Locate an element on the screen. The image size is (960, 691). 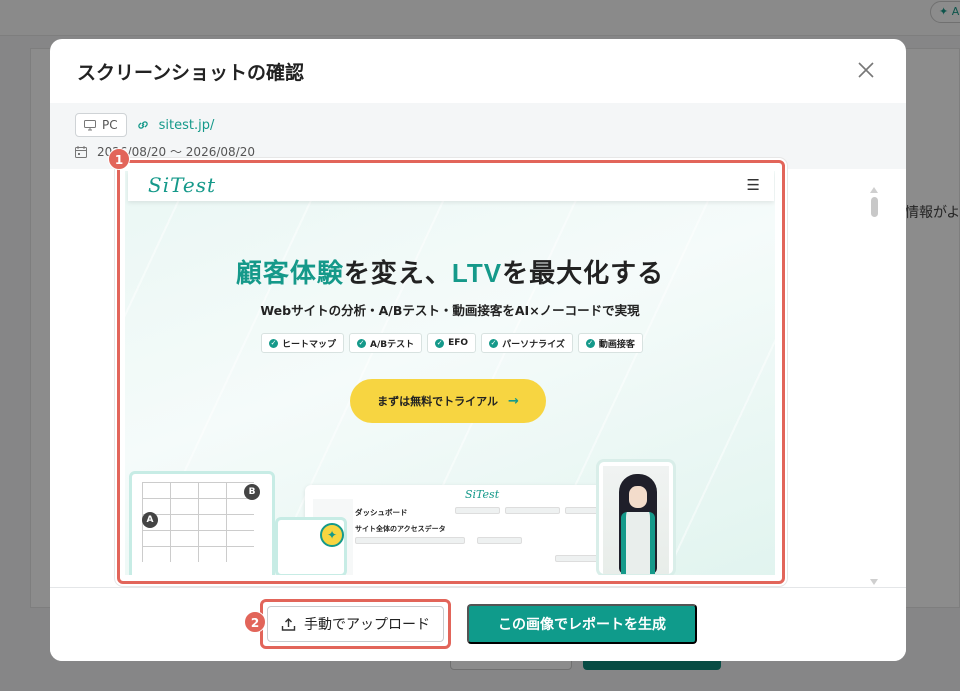
hero-headline: 顧客体験を変え、LTVを最大化する is located at coordinates (450, 271).